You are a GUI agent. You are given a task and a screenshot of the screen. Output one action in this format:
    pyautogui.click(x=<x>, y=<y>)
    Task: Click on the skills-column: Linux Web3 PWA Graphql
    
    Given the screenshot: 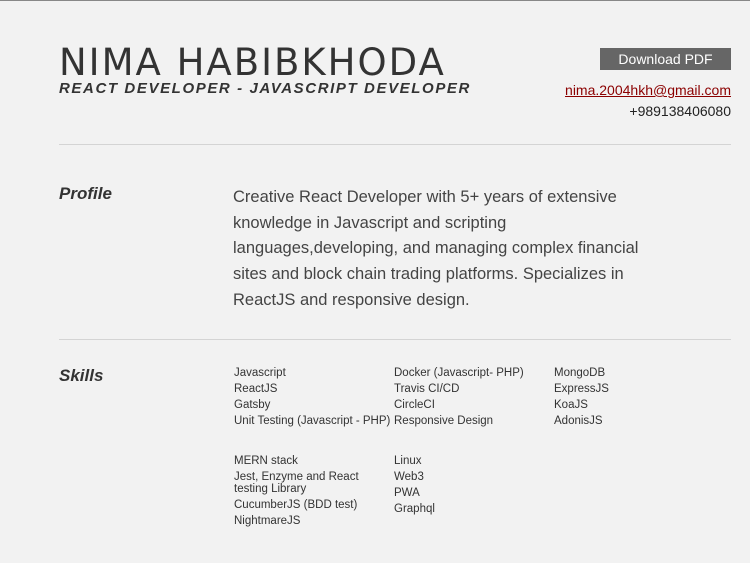 What is the action you would take?
    pyautogui.click(x=471, y=485)
    